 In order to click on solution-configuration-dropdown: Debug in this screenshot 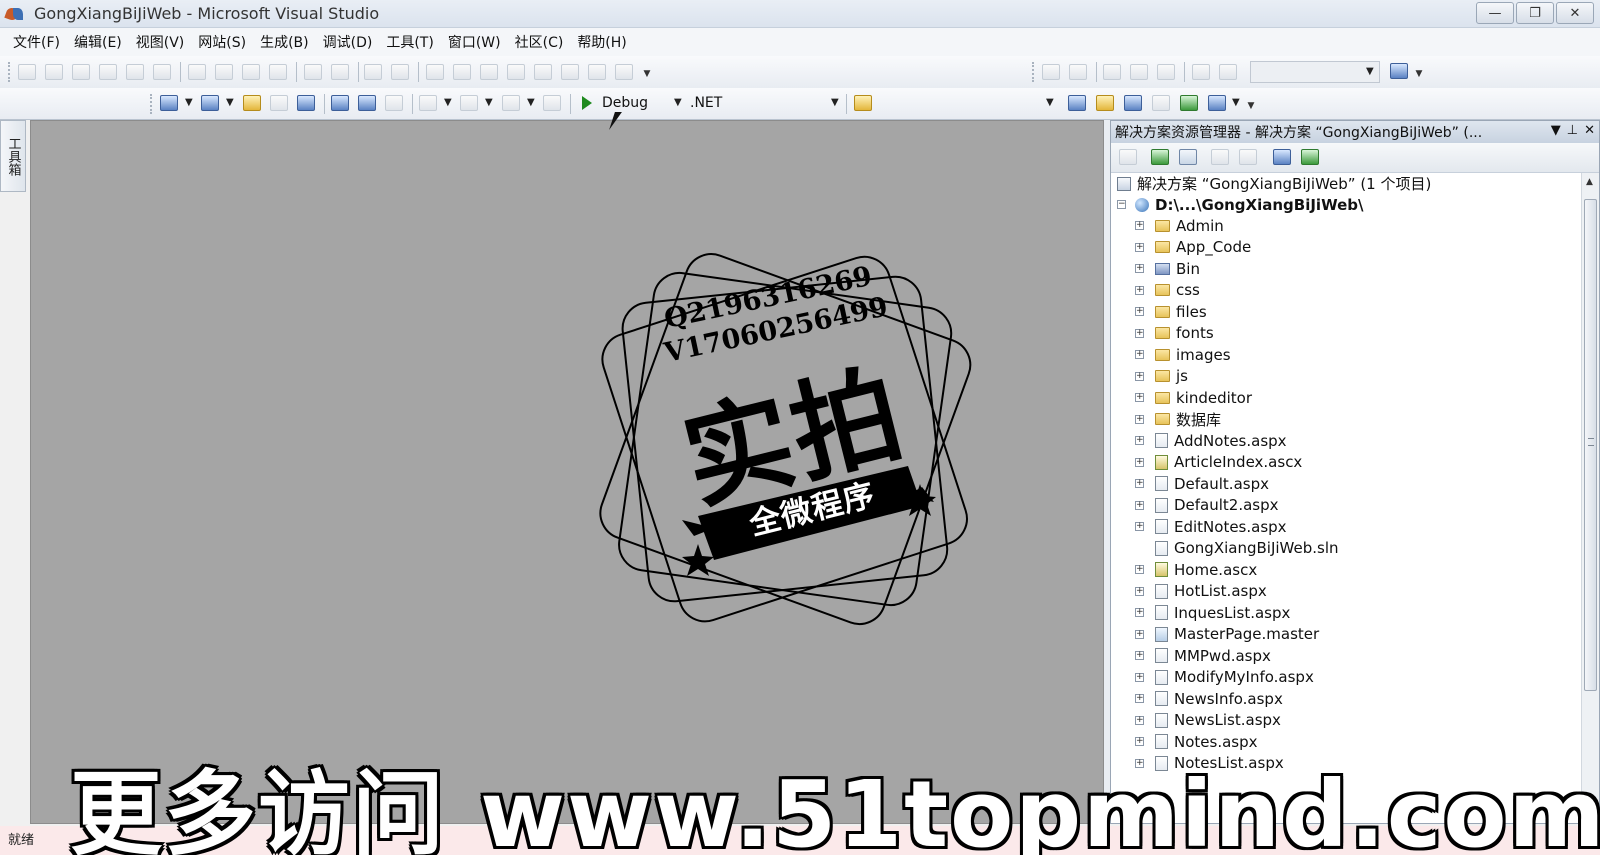, I will do `click(642, 103)`.